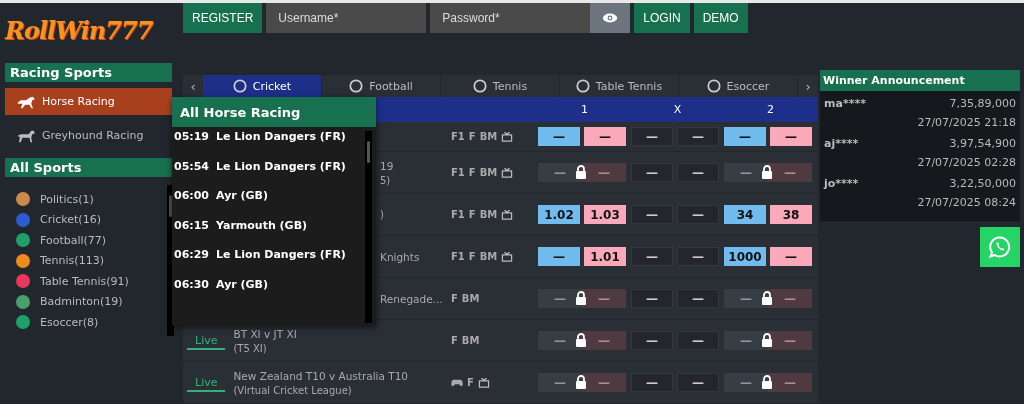 The image size is (1024, 404). What do you see at coordinates (269, 195) in the screenshot?
I see `race-item: 06:00 Ayr (GB)` at bounding box center [269, 195].